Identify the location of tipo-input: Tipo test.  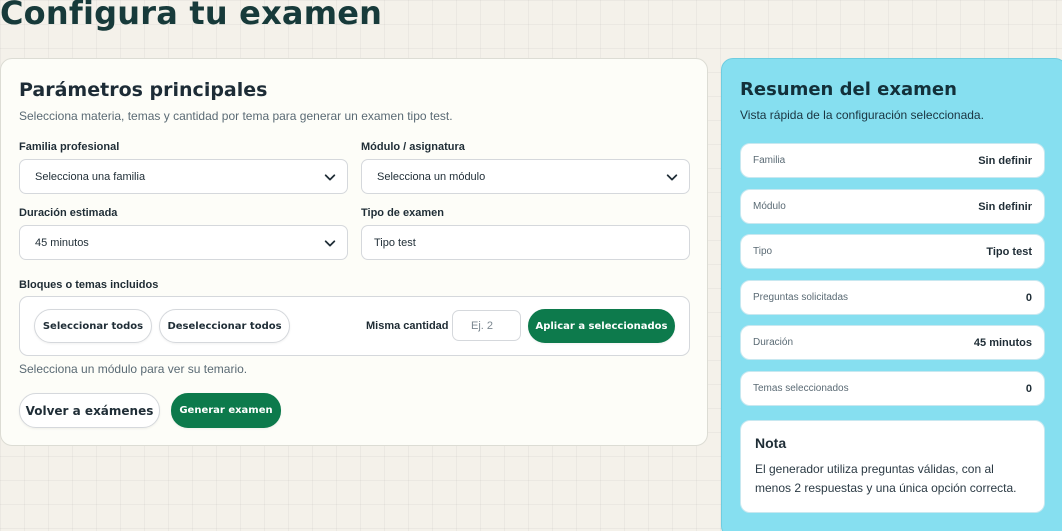
(525, 242).